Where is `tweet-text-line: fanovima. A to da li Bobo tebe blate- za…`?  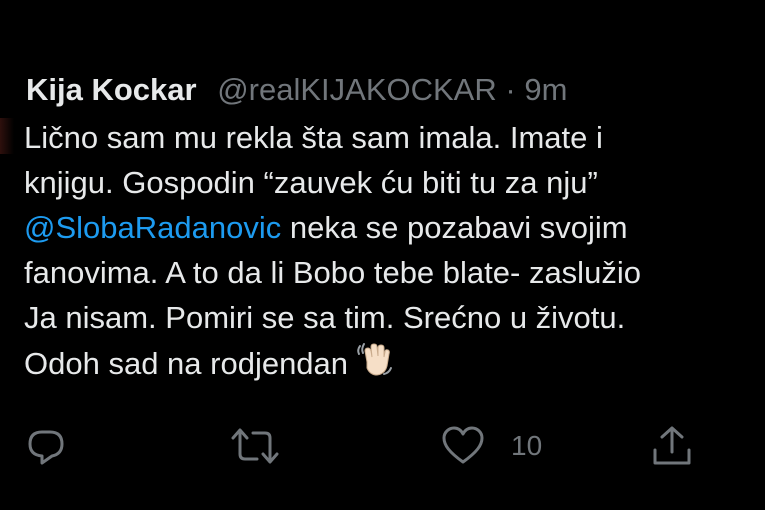
tweet-text-line: fanovima. A to da li Bobo tebe blate- za… is located at coordinates (332, 272).